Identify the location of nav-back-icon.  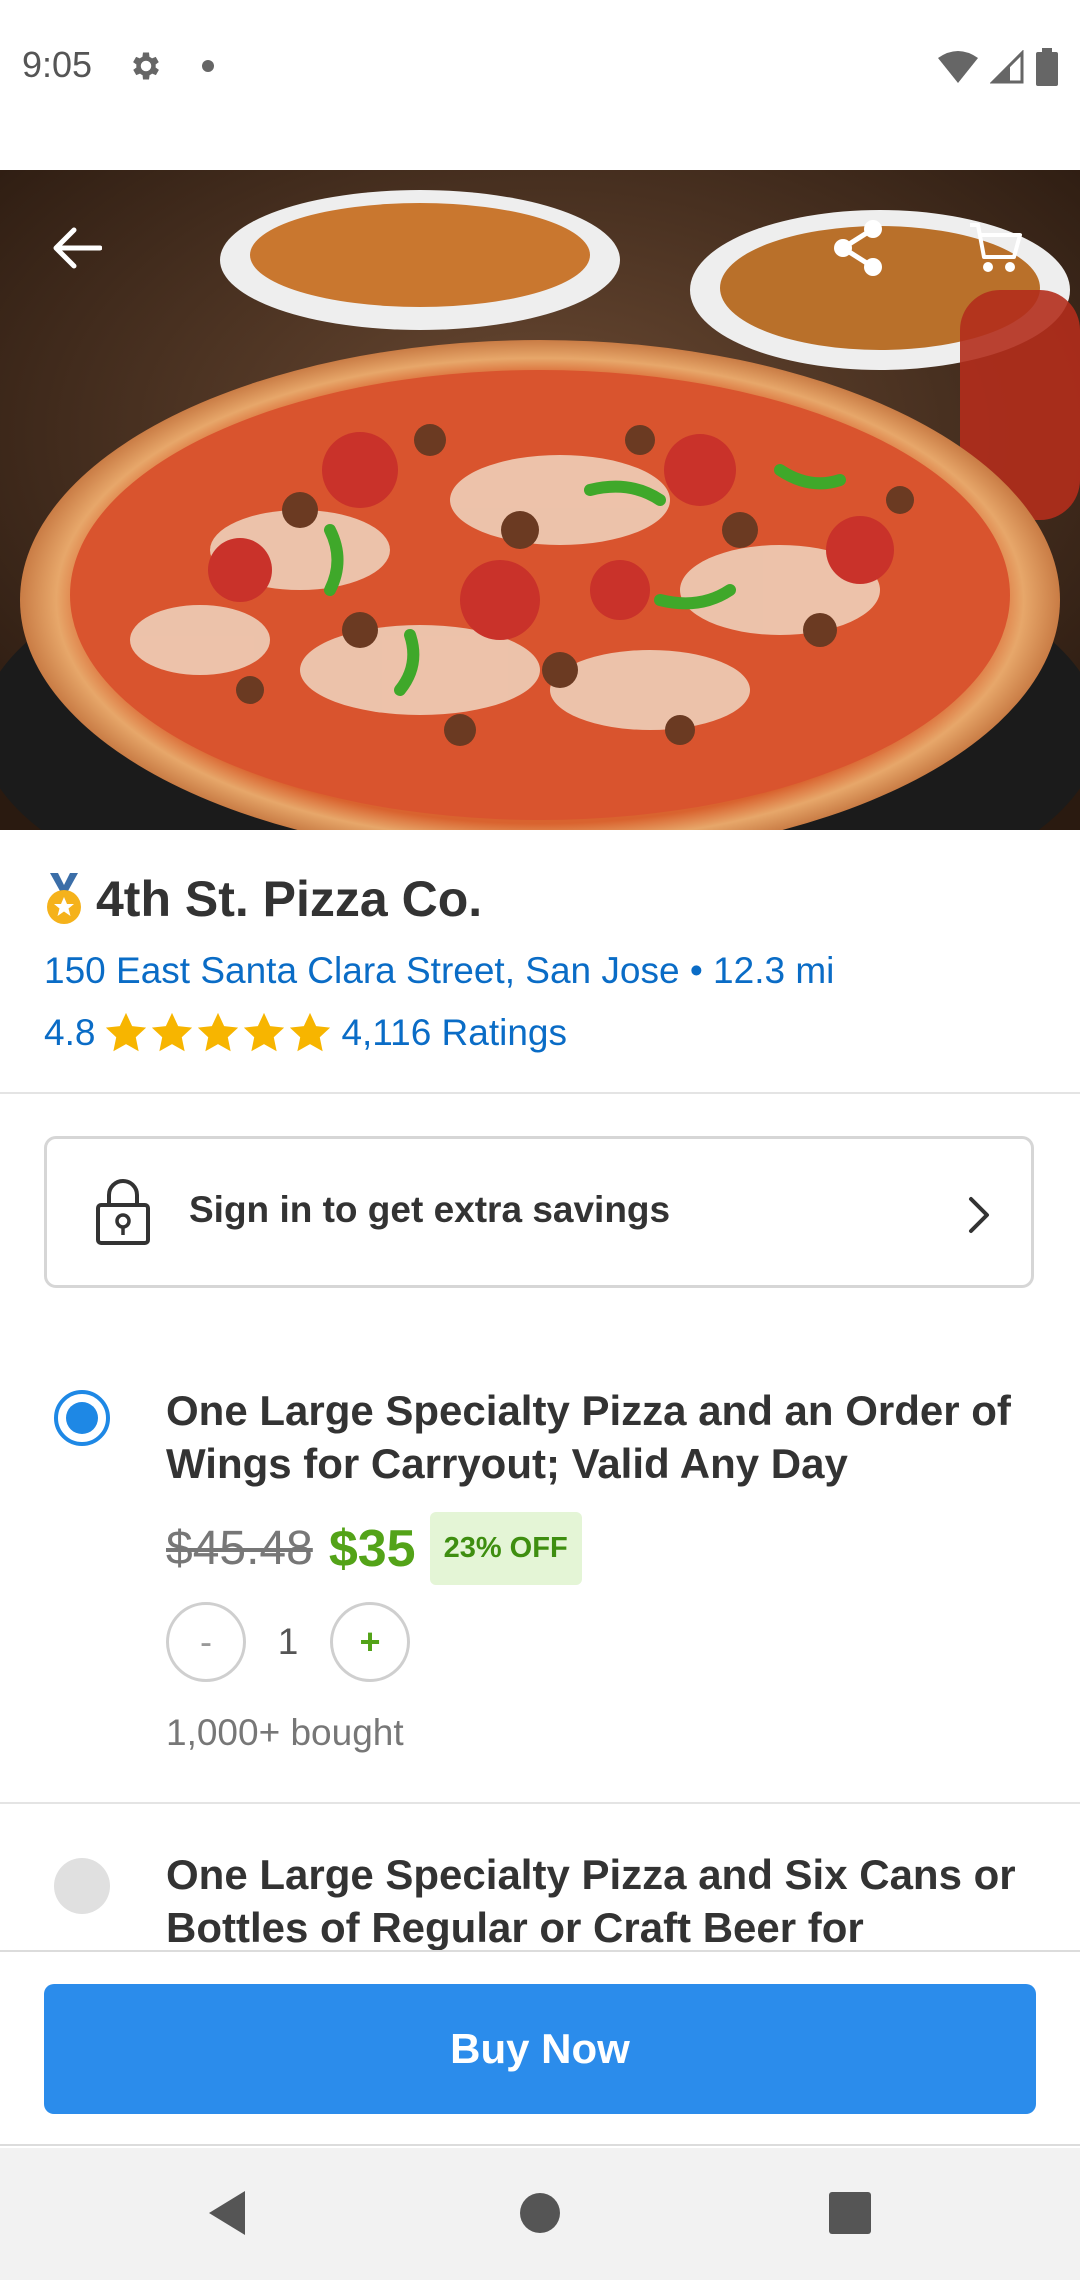
(227, 2213).